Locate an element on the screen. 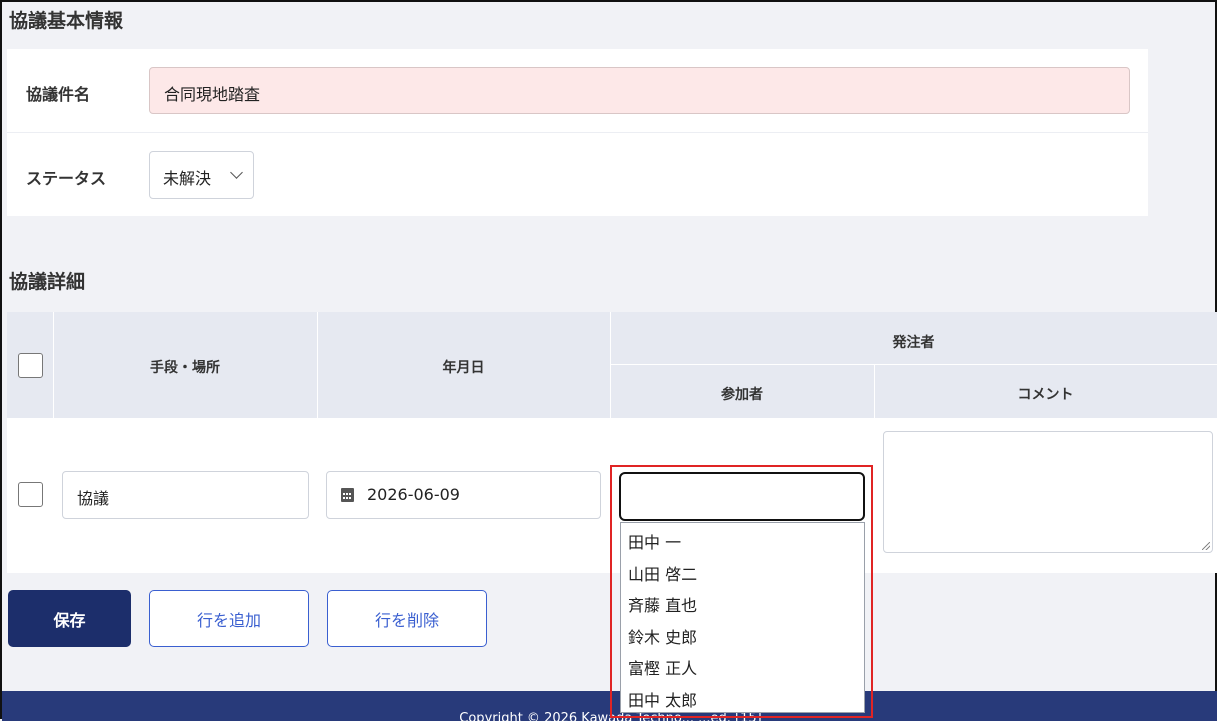  select-all-checkbox is located at coordinates (30, 365).